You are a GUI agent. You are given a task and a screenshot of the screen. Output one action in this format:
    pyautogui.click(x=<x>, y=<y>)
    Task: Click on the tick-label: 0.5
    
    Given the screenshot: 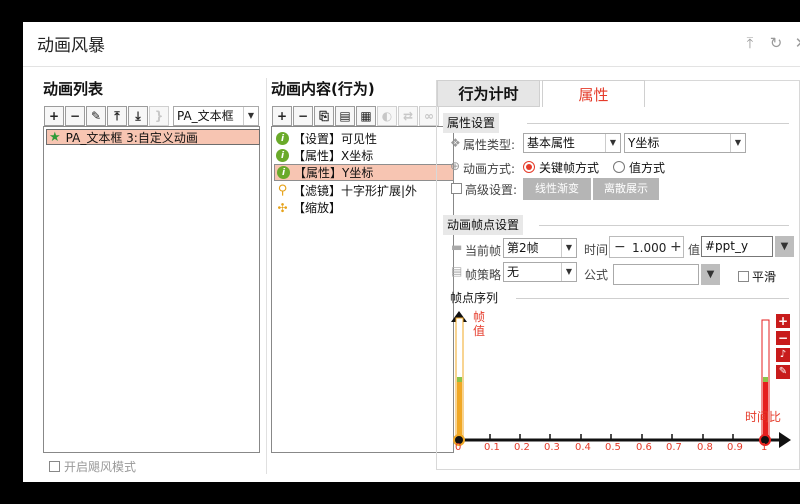 What is the action you would take?
    pyautogui.click(x=613, y=447)
    